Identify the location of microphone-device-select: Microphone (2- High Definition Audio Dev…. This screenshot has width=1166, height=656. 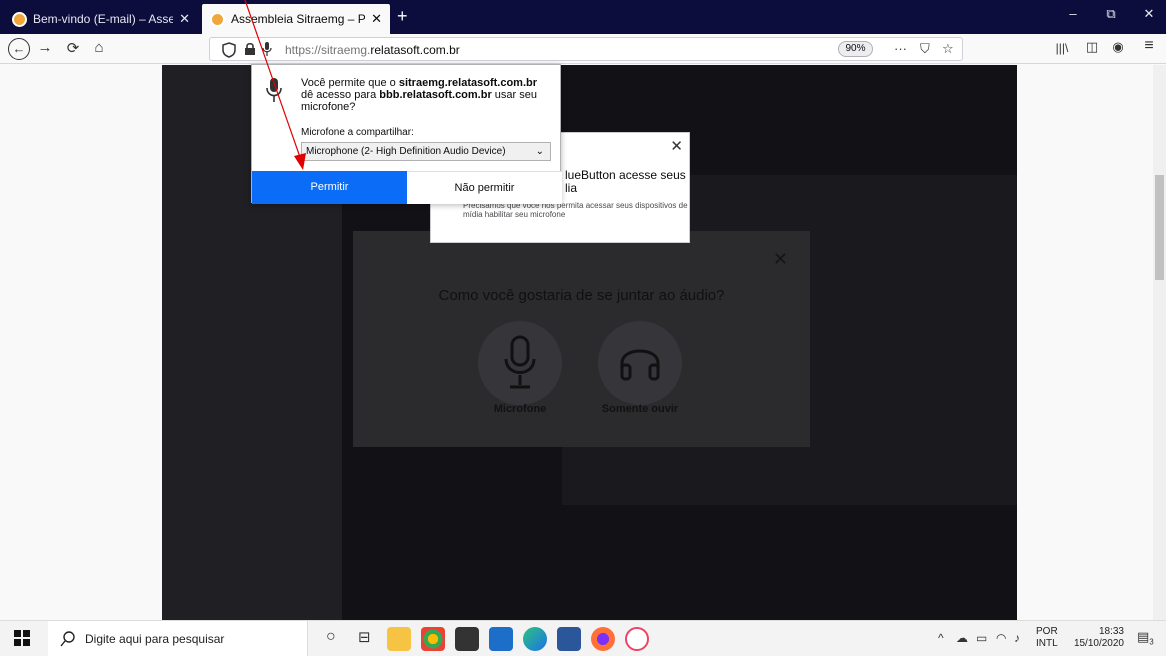
(426, 151).